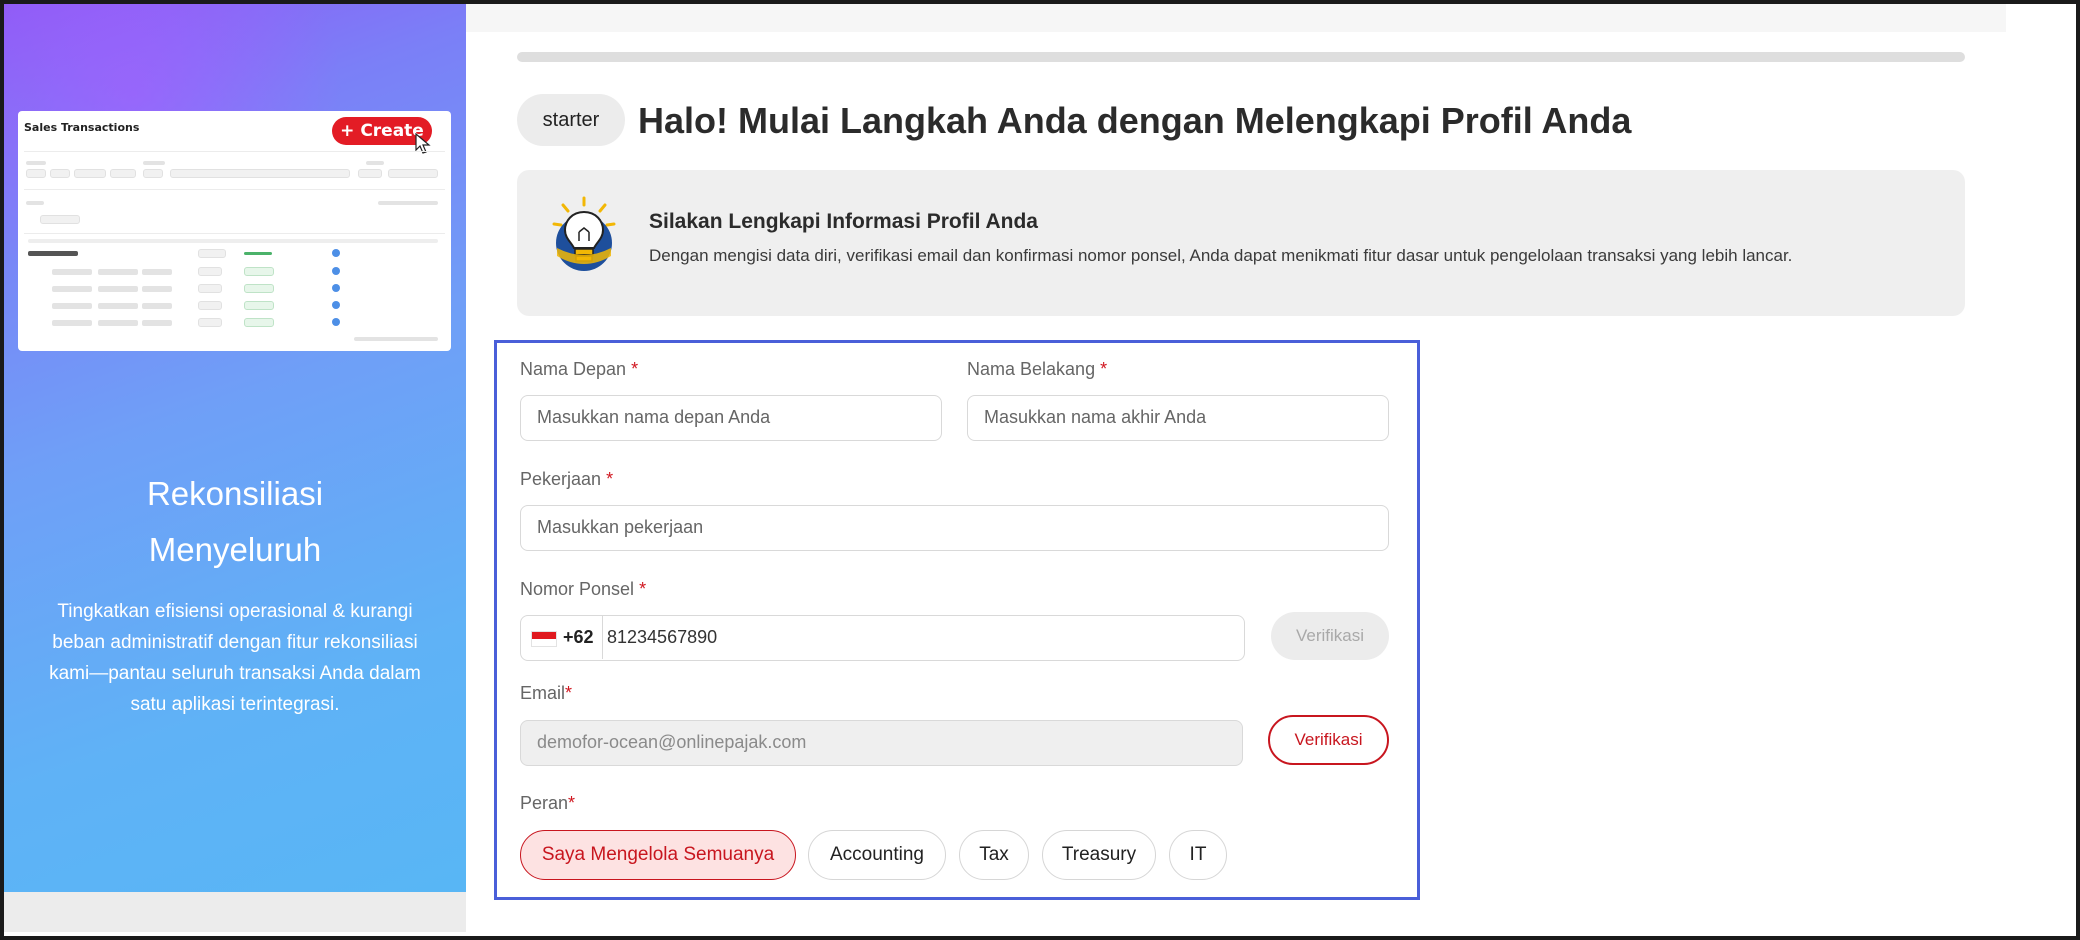 This screenshot has width=2080, height=940. I want to click on first-name-label: Nama Depan *, so click(579, 369).